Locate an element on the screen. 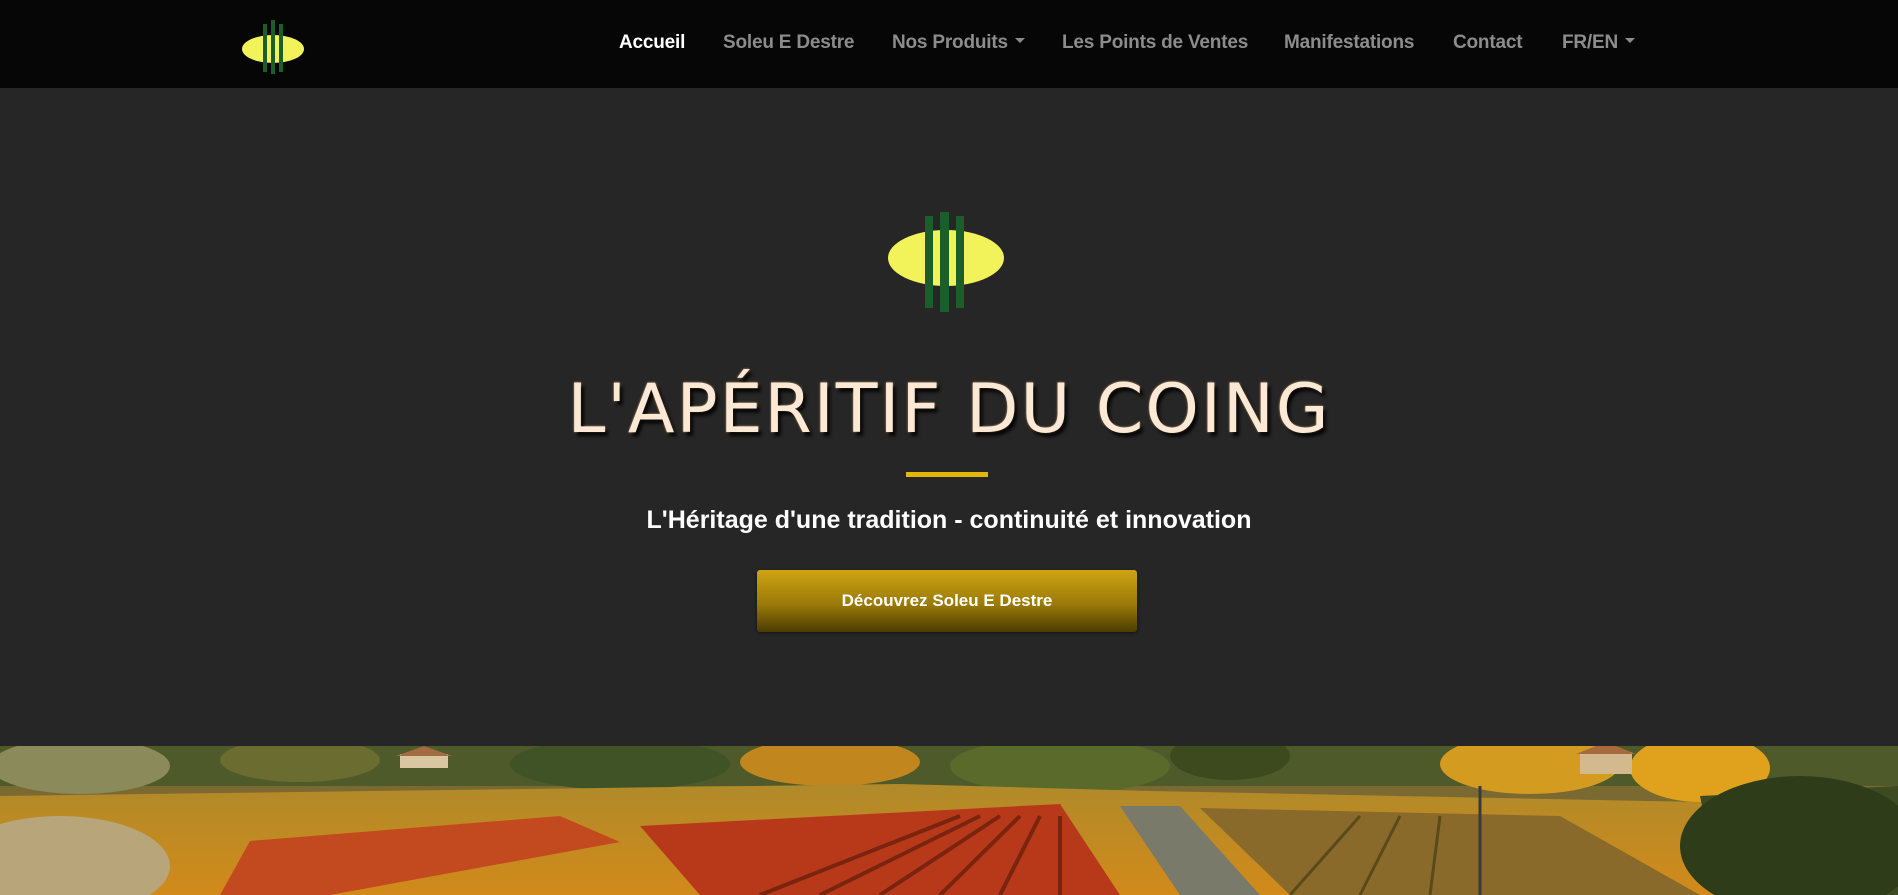  nav-item-soleu-e-destre: Soleu E Destre is located at coordinates (789, 43).